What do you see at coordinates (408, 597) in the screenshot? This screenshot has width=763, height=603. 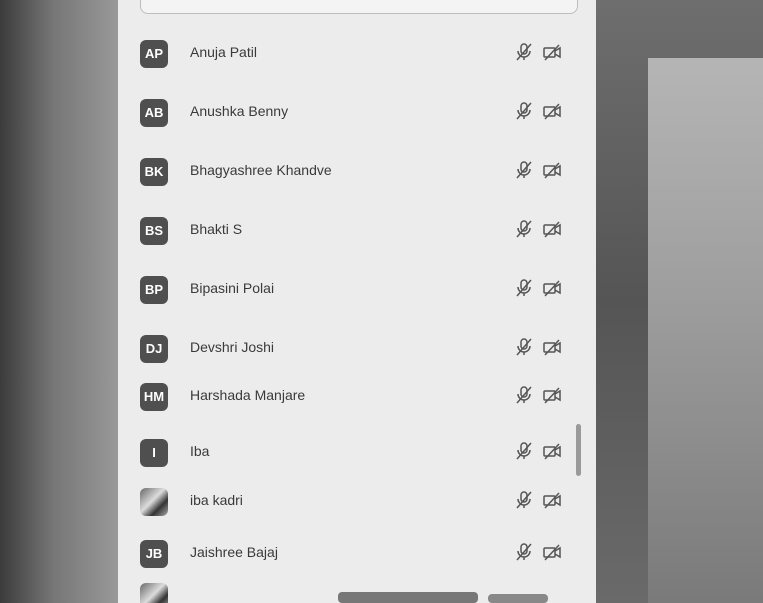 I see `bottom-action-button` at bounding box center [408, 597].